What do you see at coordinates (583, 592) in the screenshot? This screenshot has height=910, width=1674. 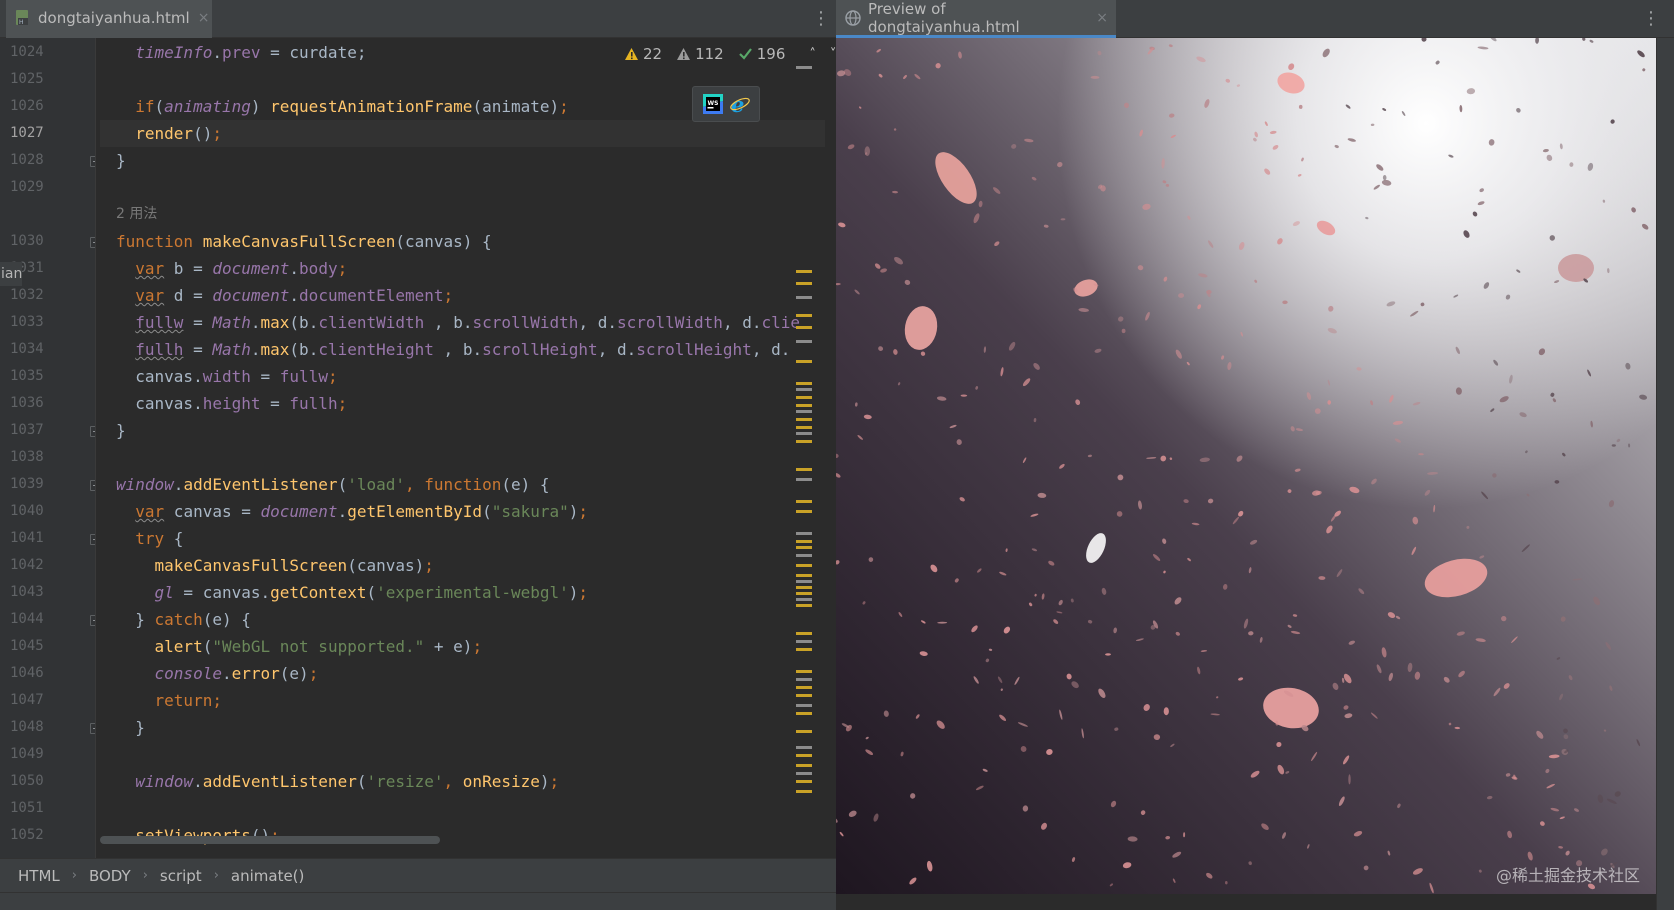 I see `code-token: ;` at bounding box center [583, 592].